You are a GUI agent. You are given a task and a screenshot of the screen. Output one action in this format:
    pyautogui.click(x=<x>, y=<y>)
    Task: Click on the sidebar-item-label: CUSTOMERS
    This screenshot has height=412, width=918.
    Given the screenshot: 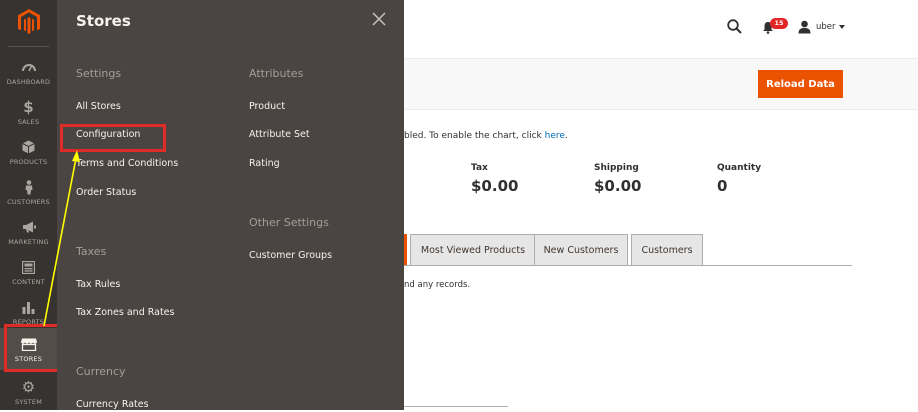 What is the action you would take?
    pyautogui.click(x=28, y=202)
    